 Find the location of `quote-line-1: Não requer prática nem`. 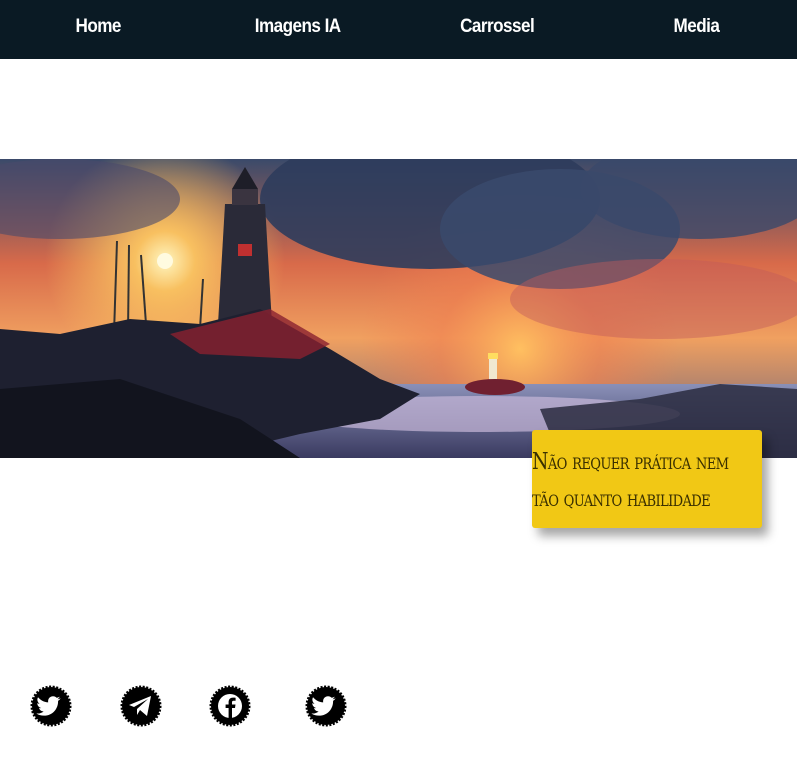

quote-line-1: Não requer prática nem is located at coordinates (630, 462).